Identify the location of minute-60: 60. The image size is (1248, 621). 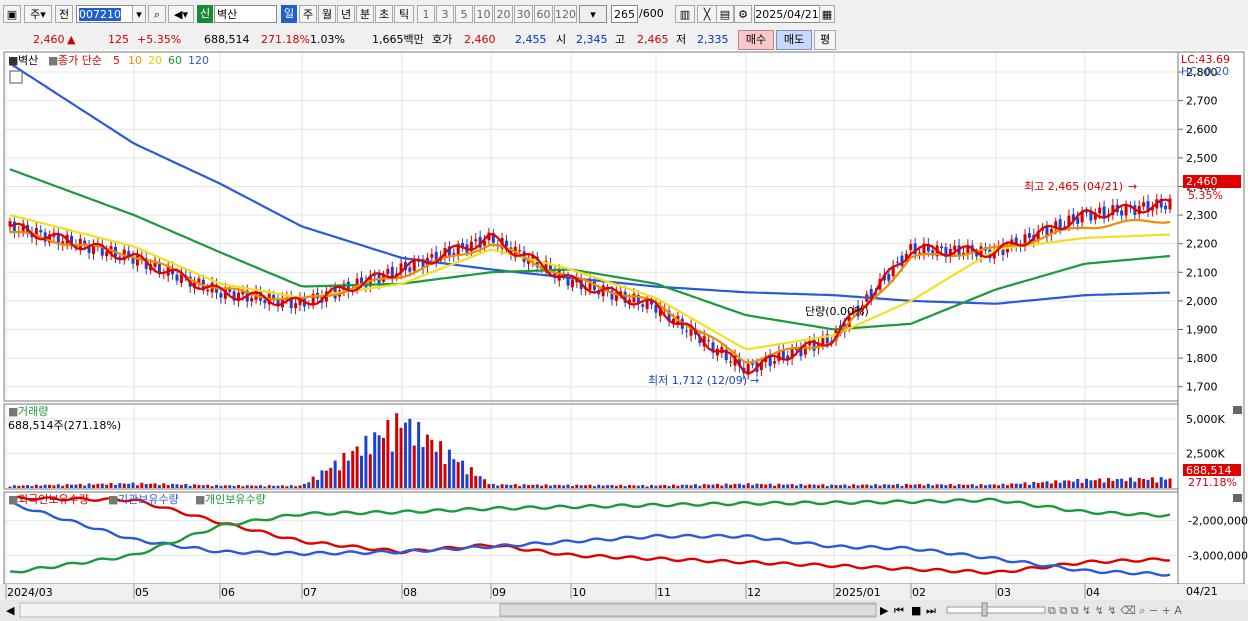
(543, 14).